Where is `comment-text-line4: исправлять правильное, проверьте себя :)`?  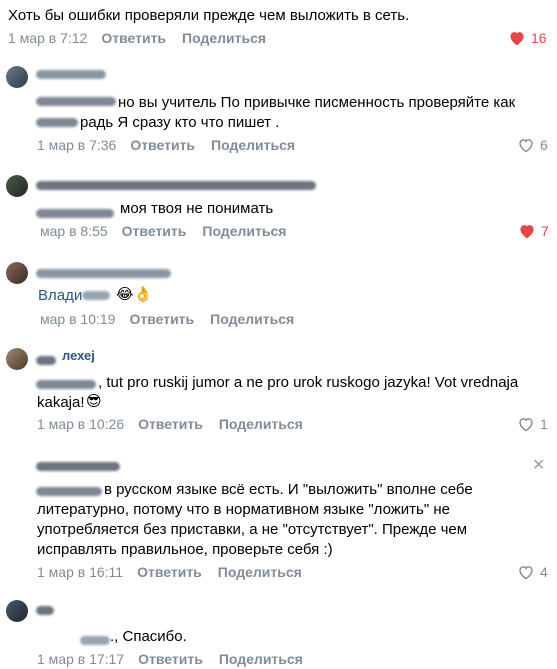
comment-text-line4: исправлять правильное, проверьте себя :) is located at coordinates (185, 549).